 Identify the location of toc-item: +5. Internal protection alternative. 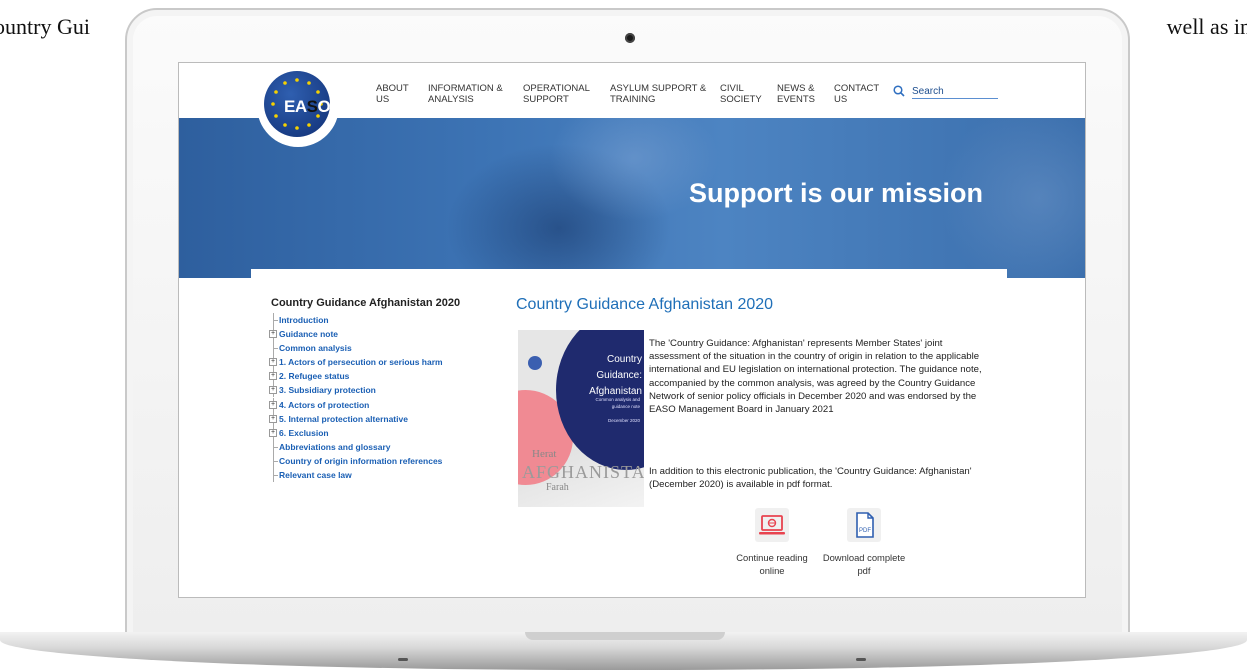
(379, 418).